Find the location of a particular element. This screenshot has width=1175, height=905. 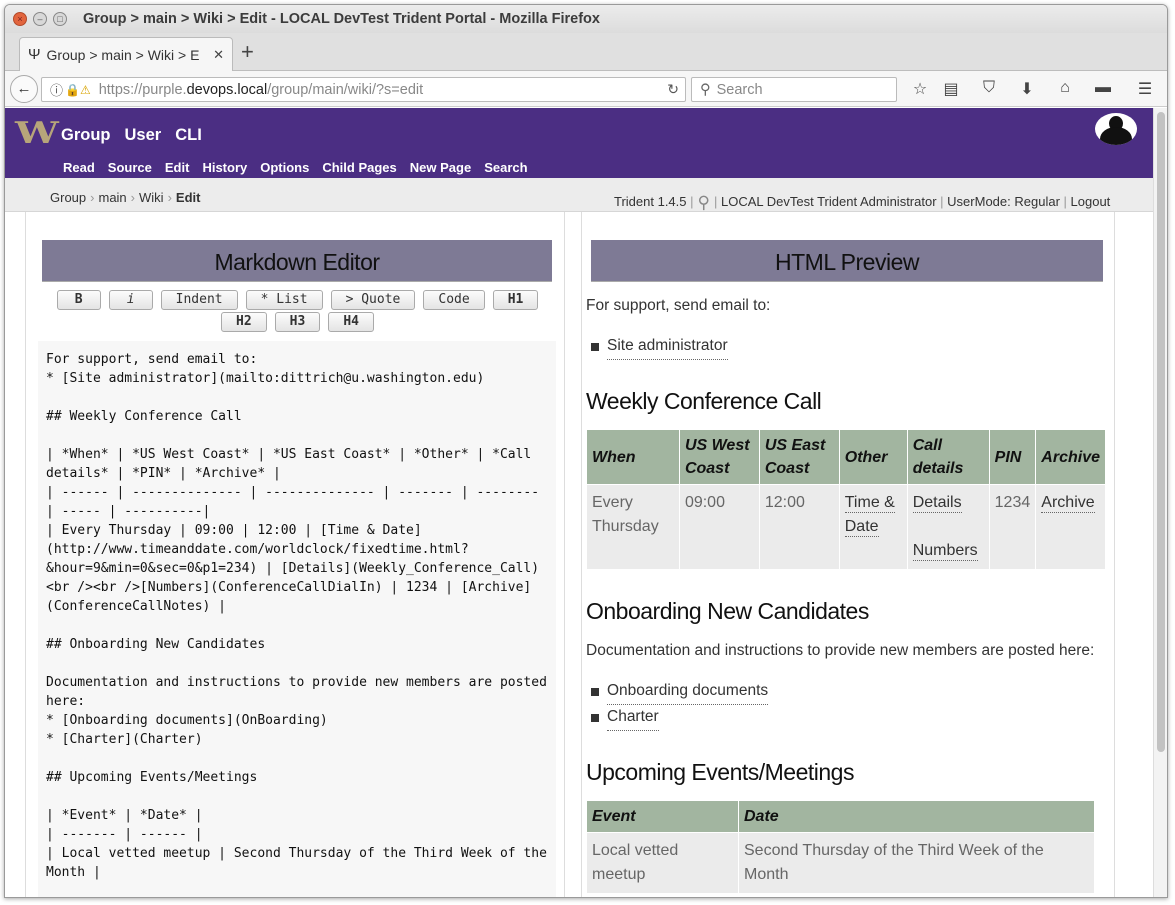

details-link: Details is located at coordinates (937, 503).